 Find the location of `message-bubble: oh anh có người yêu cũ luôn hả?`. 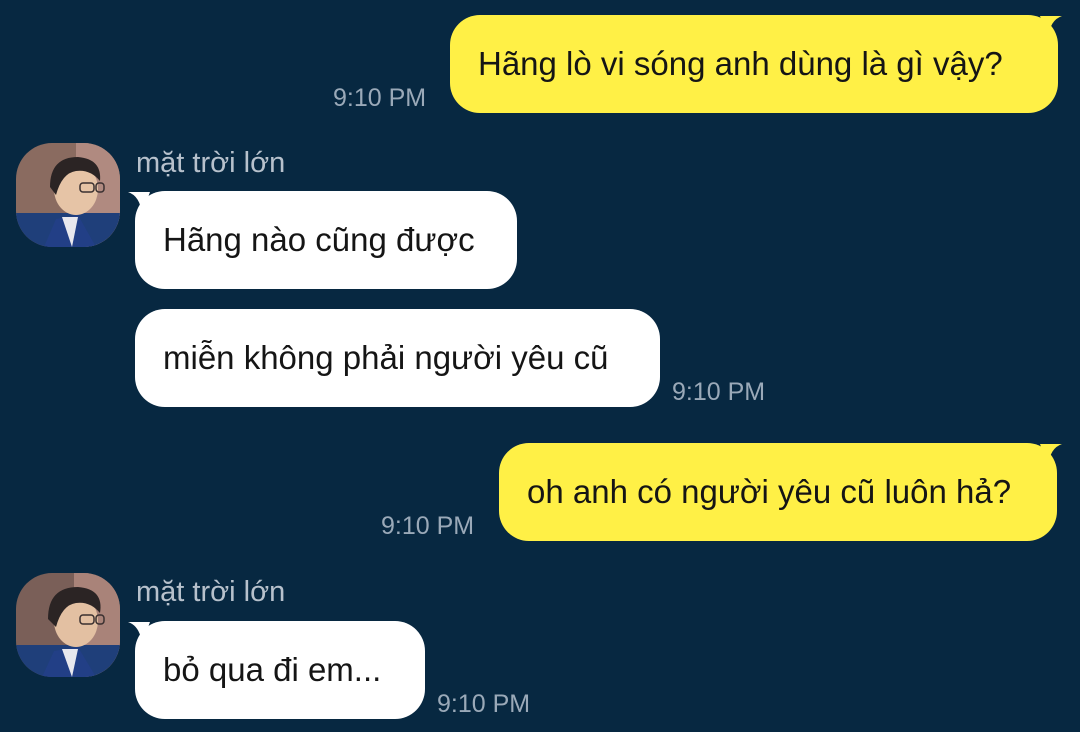

message-bubble: oh anh có người yêu cũ luôn hả? is located at coordinates (778, 492).